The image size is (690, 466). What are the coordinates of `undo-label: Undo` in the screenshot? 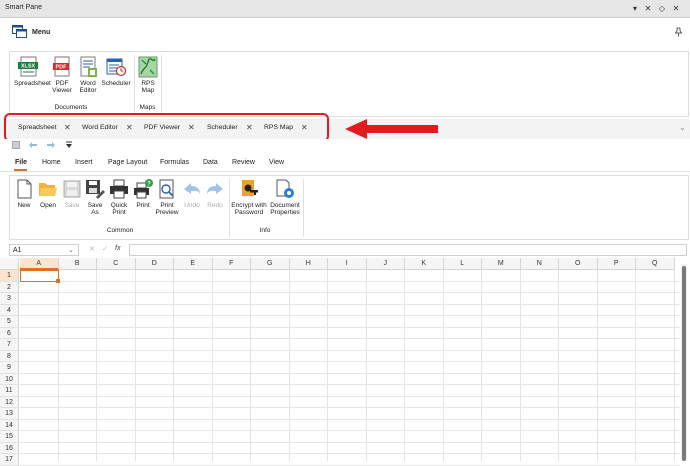 It's located at (192, 205).